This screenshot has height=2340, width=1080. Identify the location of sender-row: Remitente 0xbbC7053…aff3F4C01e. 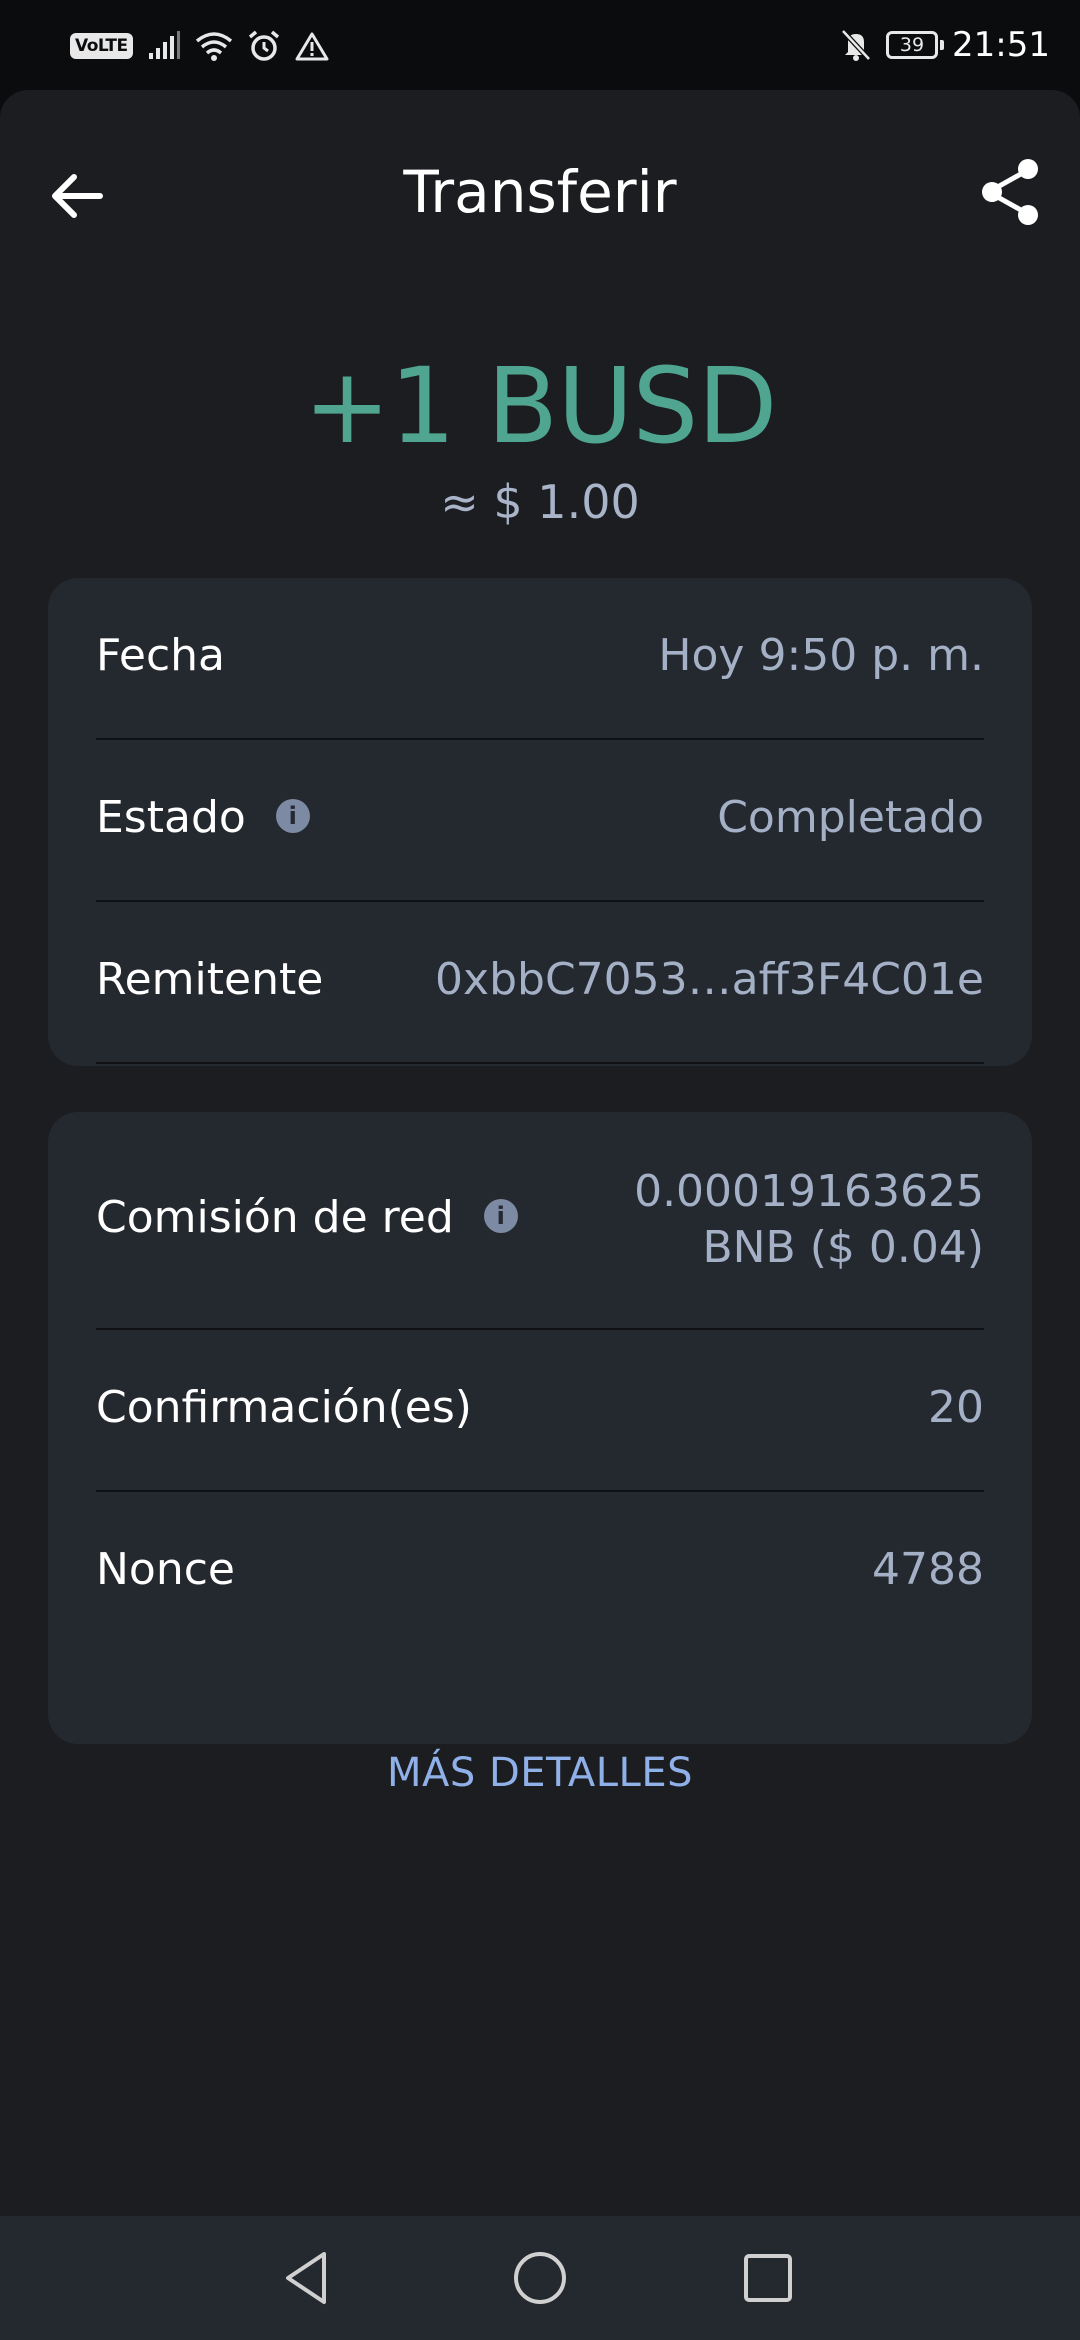
(540, 983).